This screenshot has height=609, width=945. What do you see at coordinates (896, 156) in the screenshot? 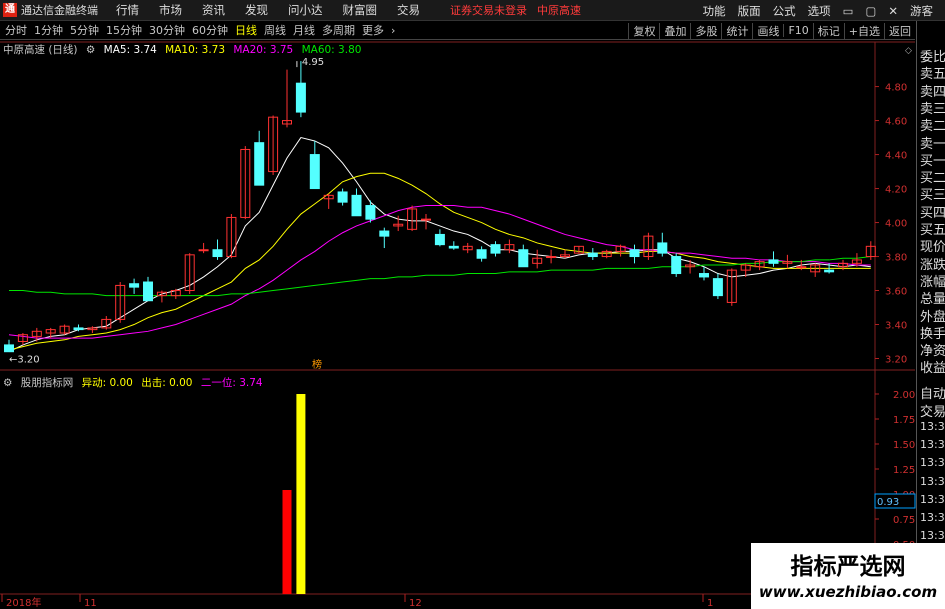
I see `y-tick-label: 4.40` at bounding box center [896, 156].